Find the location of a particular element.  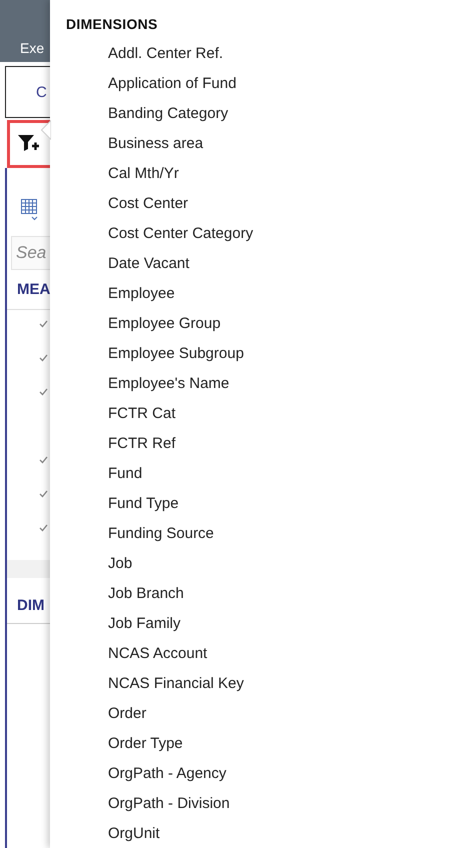

dimension-item: OrgPath - Agency is located at coordinates (259, 773).